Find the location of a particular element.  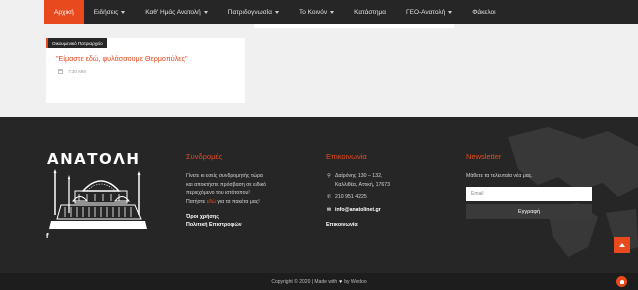

subscriptions-line-prefix: Πατήστε is located at coordinates (196, 201).